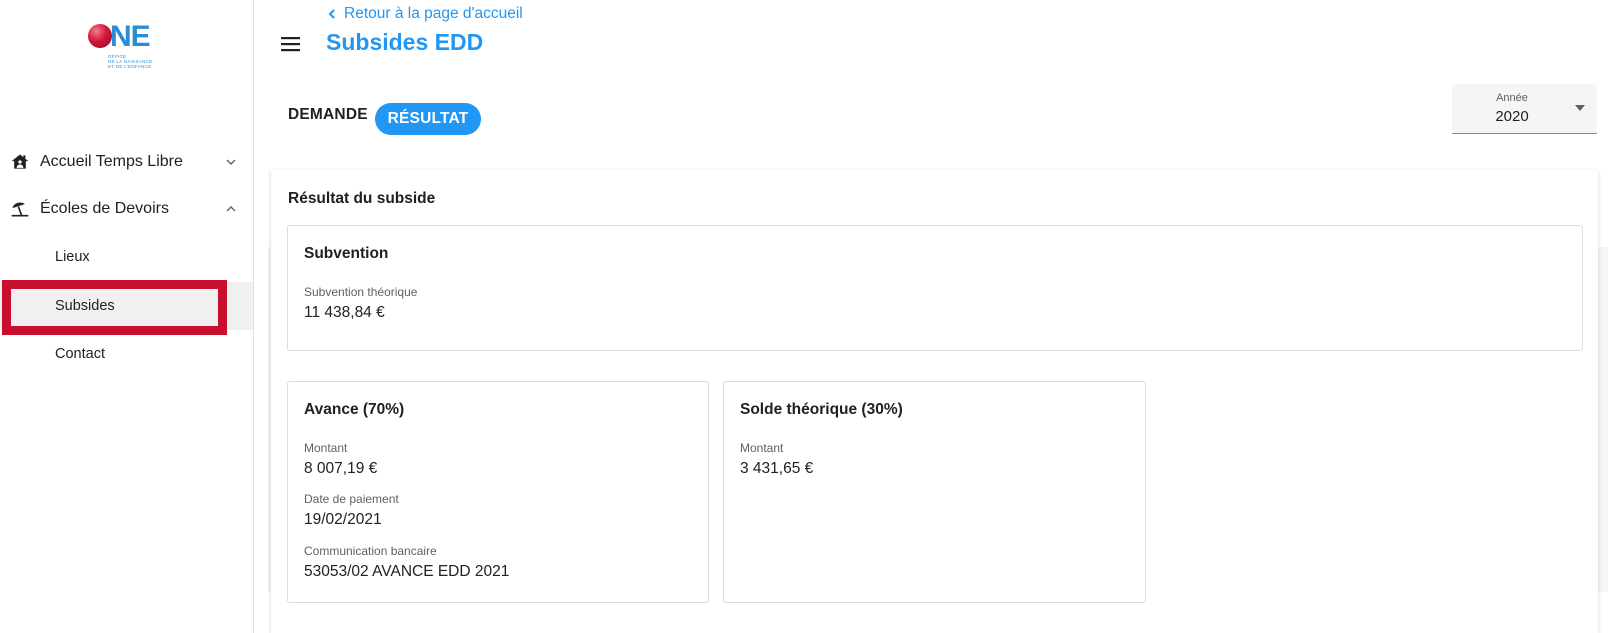  What do you see at coordinates (354, 409) in the screenshot?
I see `avance-title: Avance (70%)` at bounding box center [354, 409].